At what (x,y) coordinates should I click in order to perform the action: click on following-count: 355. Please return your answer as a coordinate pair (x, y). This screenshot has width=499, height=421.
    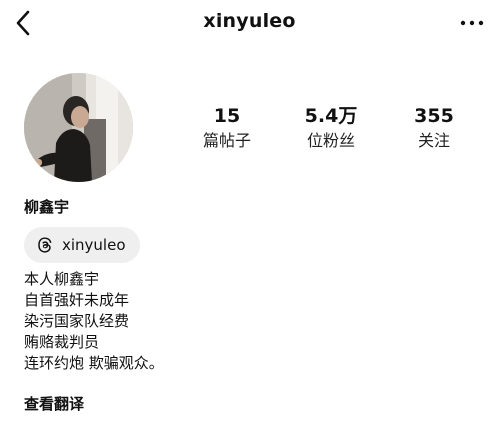
    Looking at the image, I should click on (434, 116).